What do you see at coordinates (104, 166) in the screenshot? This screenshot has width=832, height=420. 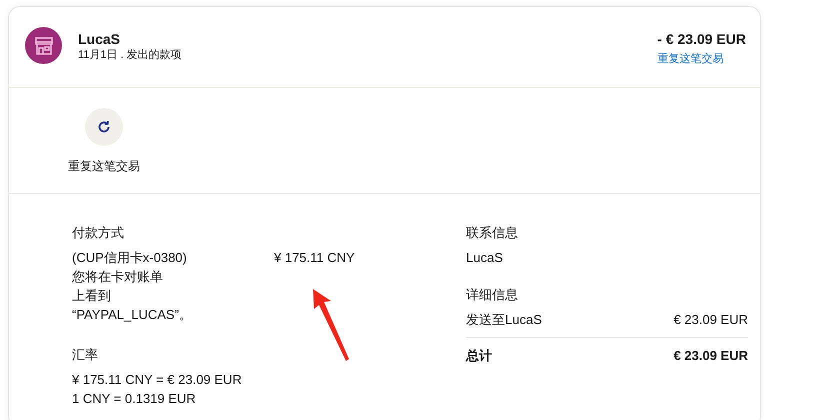 I see `action-label: 重复这笔交易` at bounding box center [104, 166].